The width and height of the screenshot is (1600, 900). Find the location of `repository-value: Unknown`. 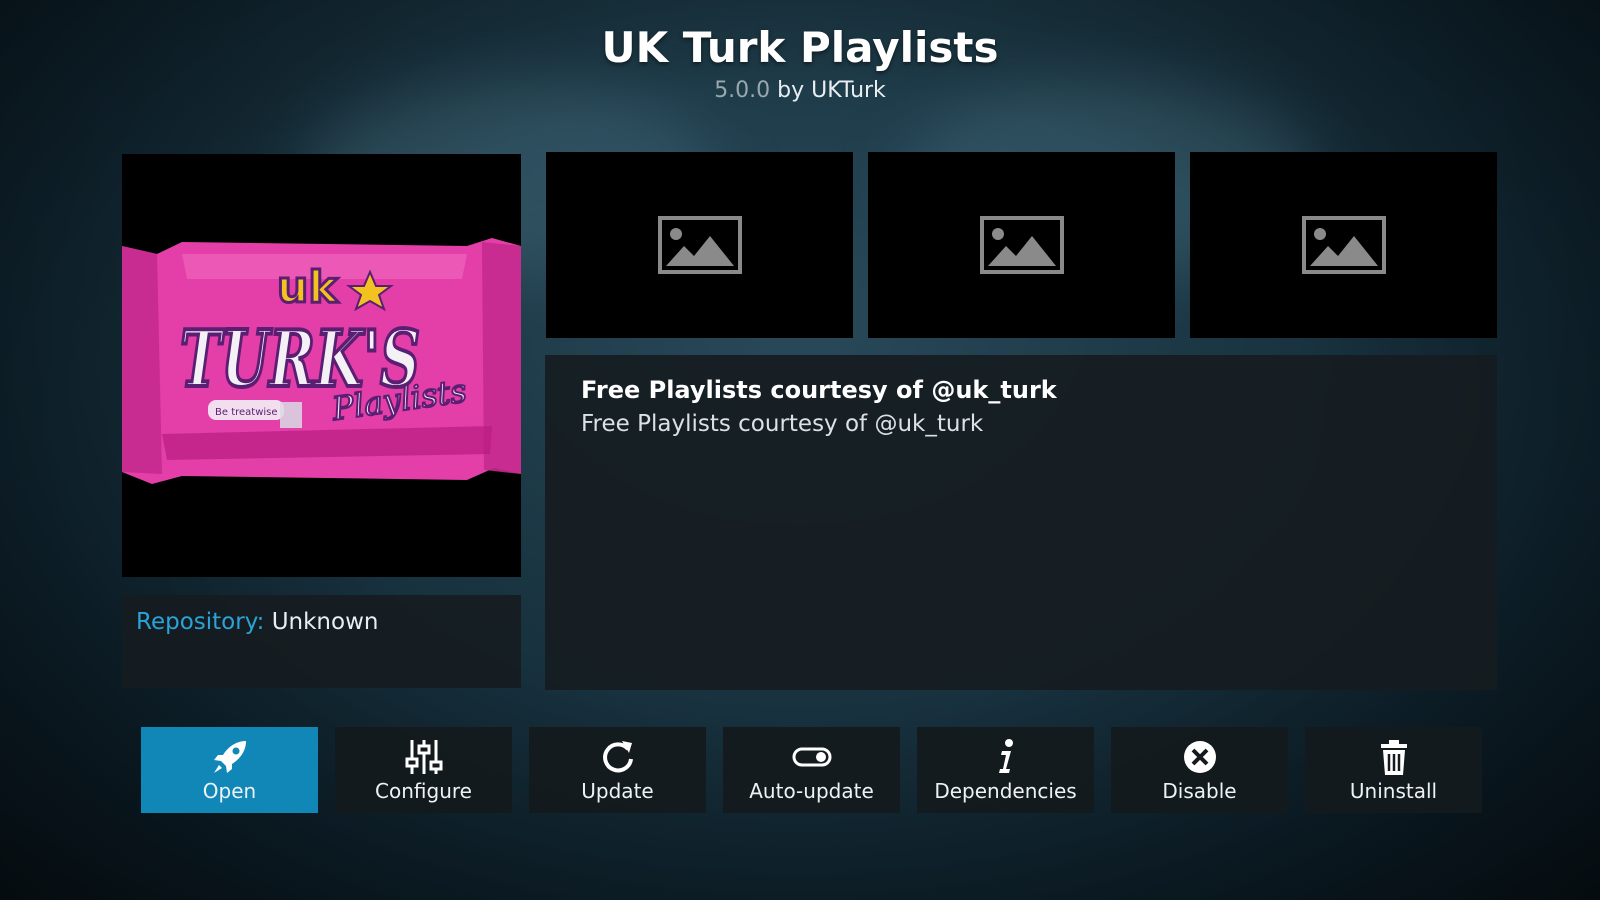

repository-value: Unknown is located at coordinates (325, 622).